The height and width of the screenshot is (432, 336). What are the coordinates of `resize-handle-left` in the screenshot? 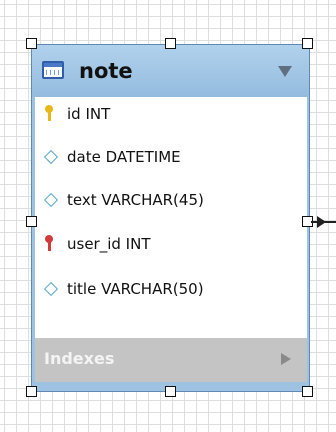 It's located at (31, 221).